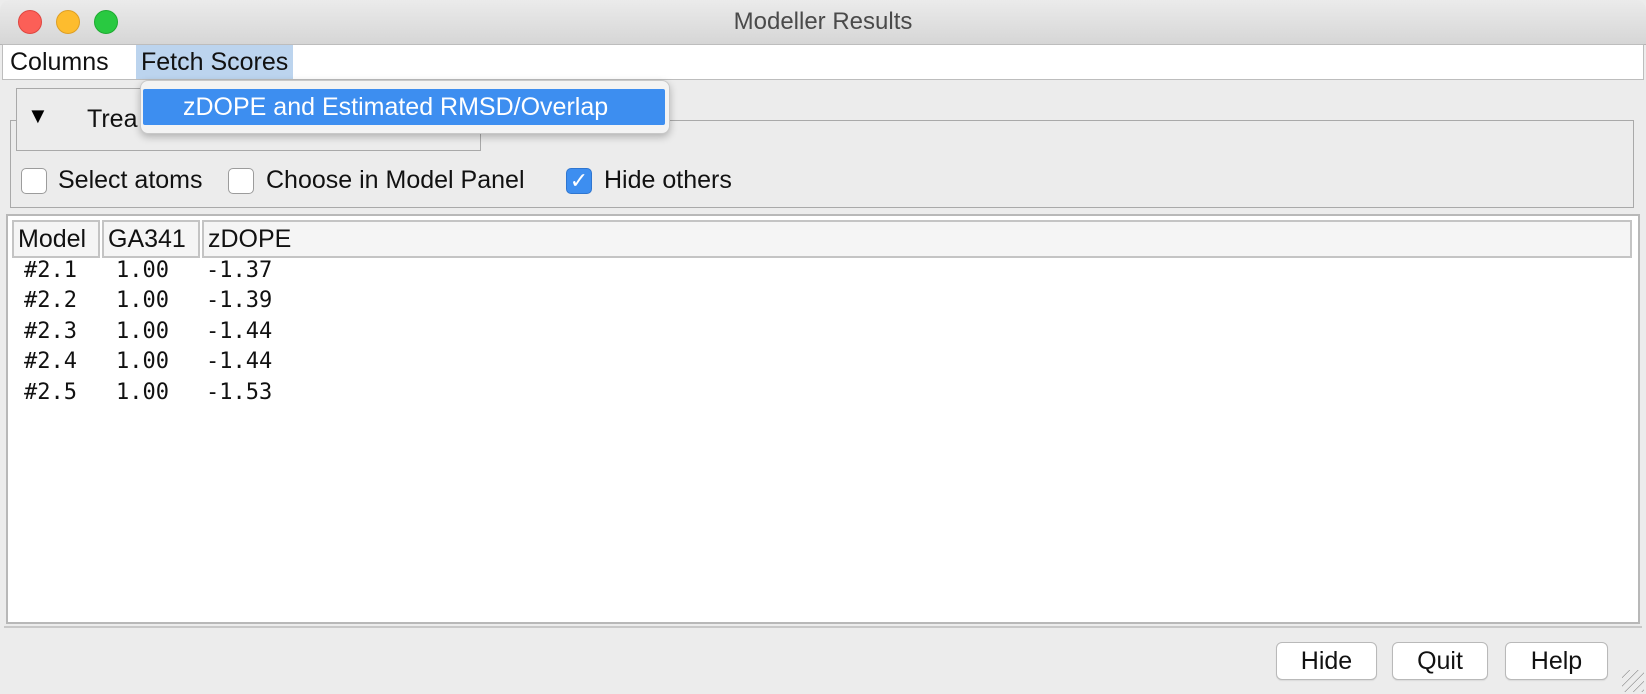 This screenshot has width=1646, height=694. Describe the element at coordinates (38, 116) in the screenshot. I see `triangle-down-icon: ▼` at that location.